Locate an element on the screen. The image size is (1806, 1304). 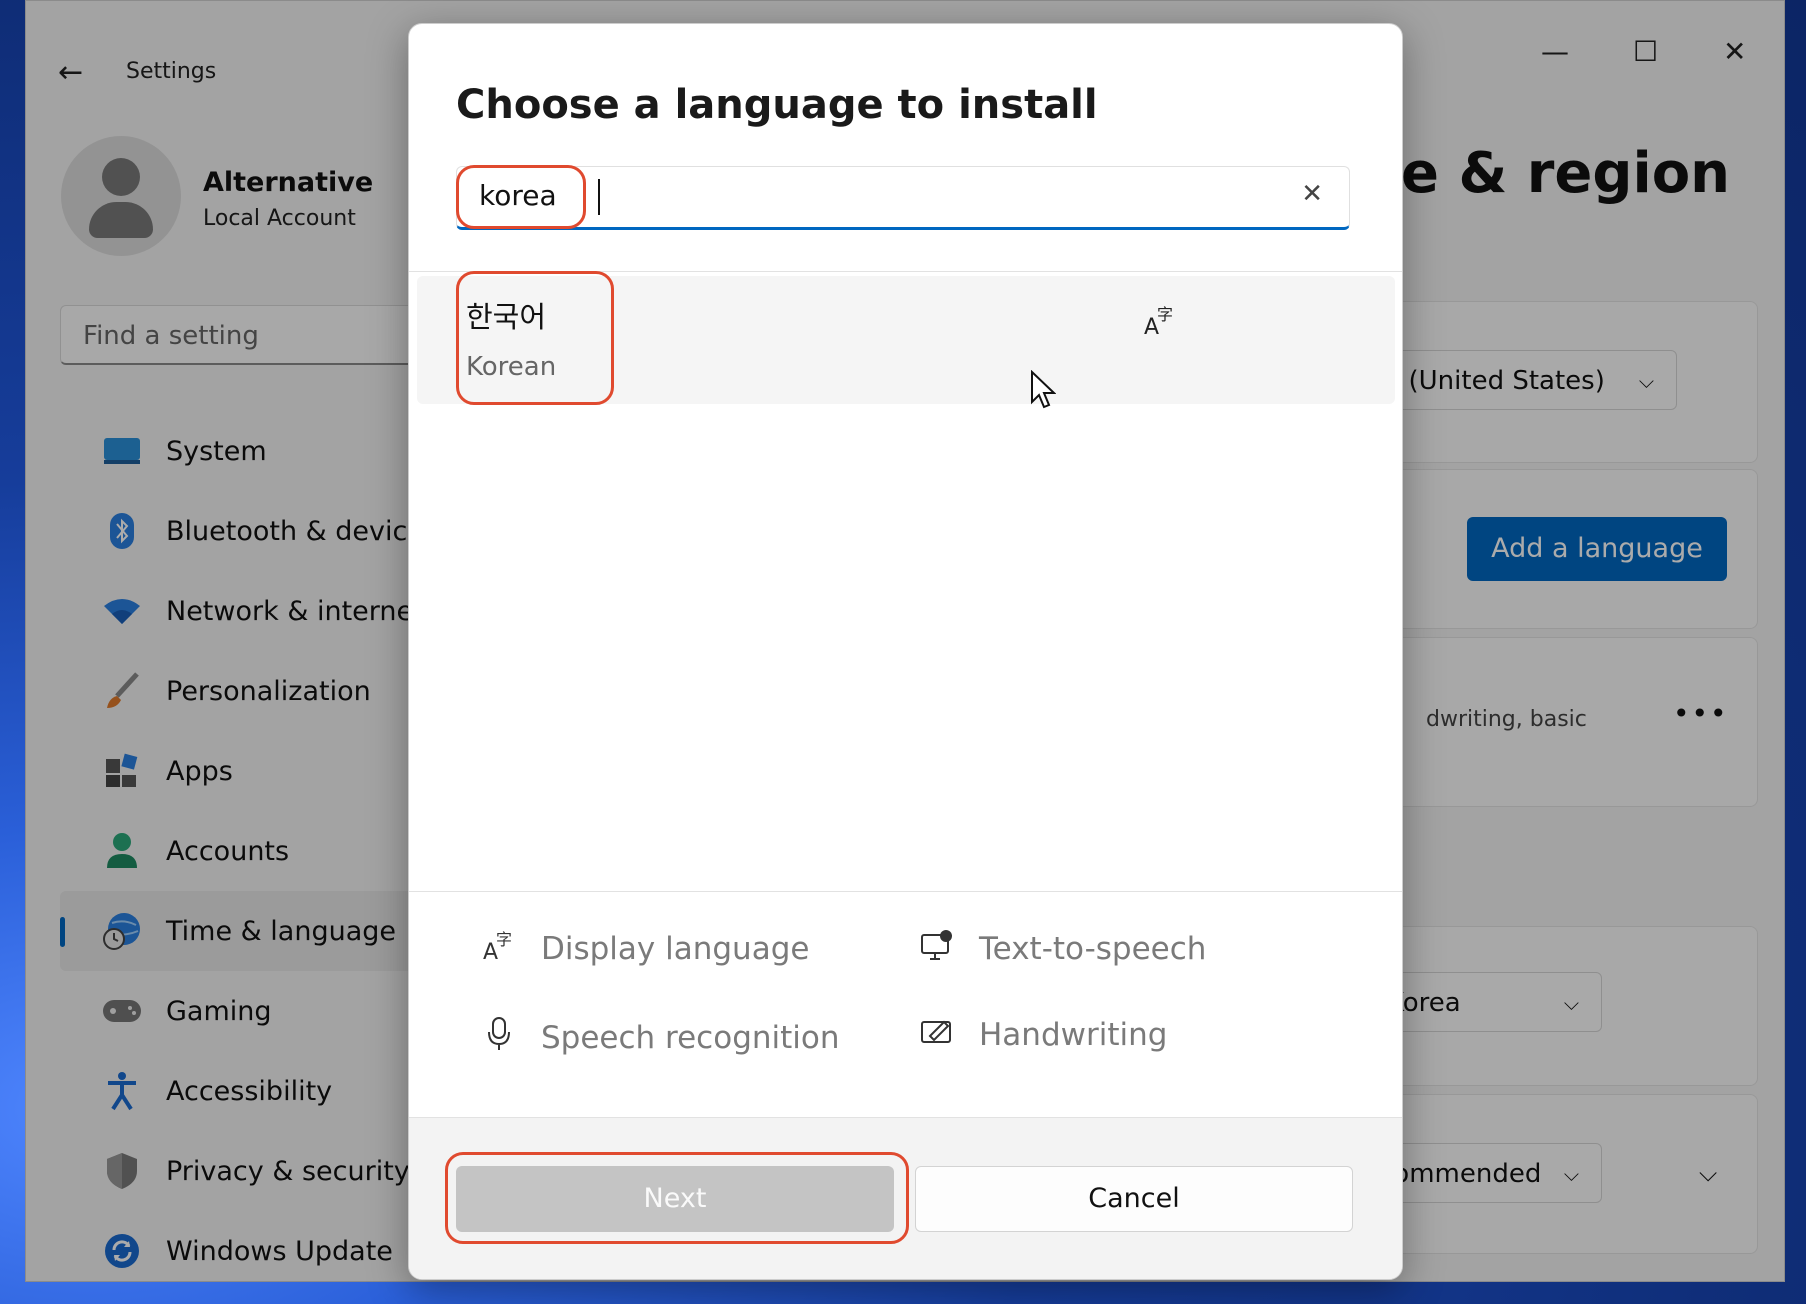
next-button: Next is located at coordinates (675, 1199).